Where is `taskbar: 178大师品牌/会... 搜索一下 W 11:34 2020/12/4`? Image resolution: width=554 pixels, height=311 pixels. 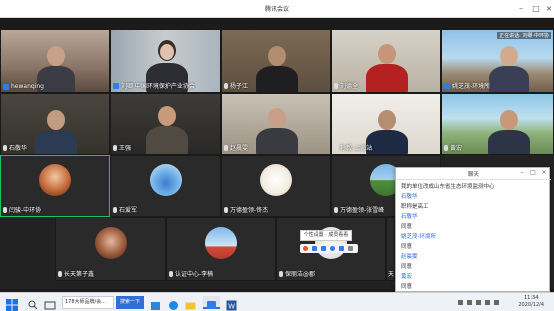
taskbar: 178大师品牌/会... 搜索一下 W 11:34 2020/12/4 is located at coordinates (277, 301).